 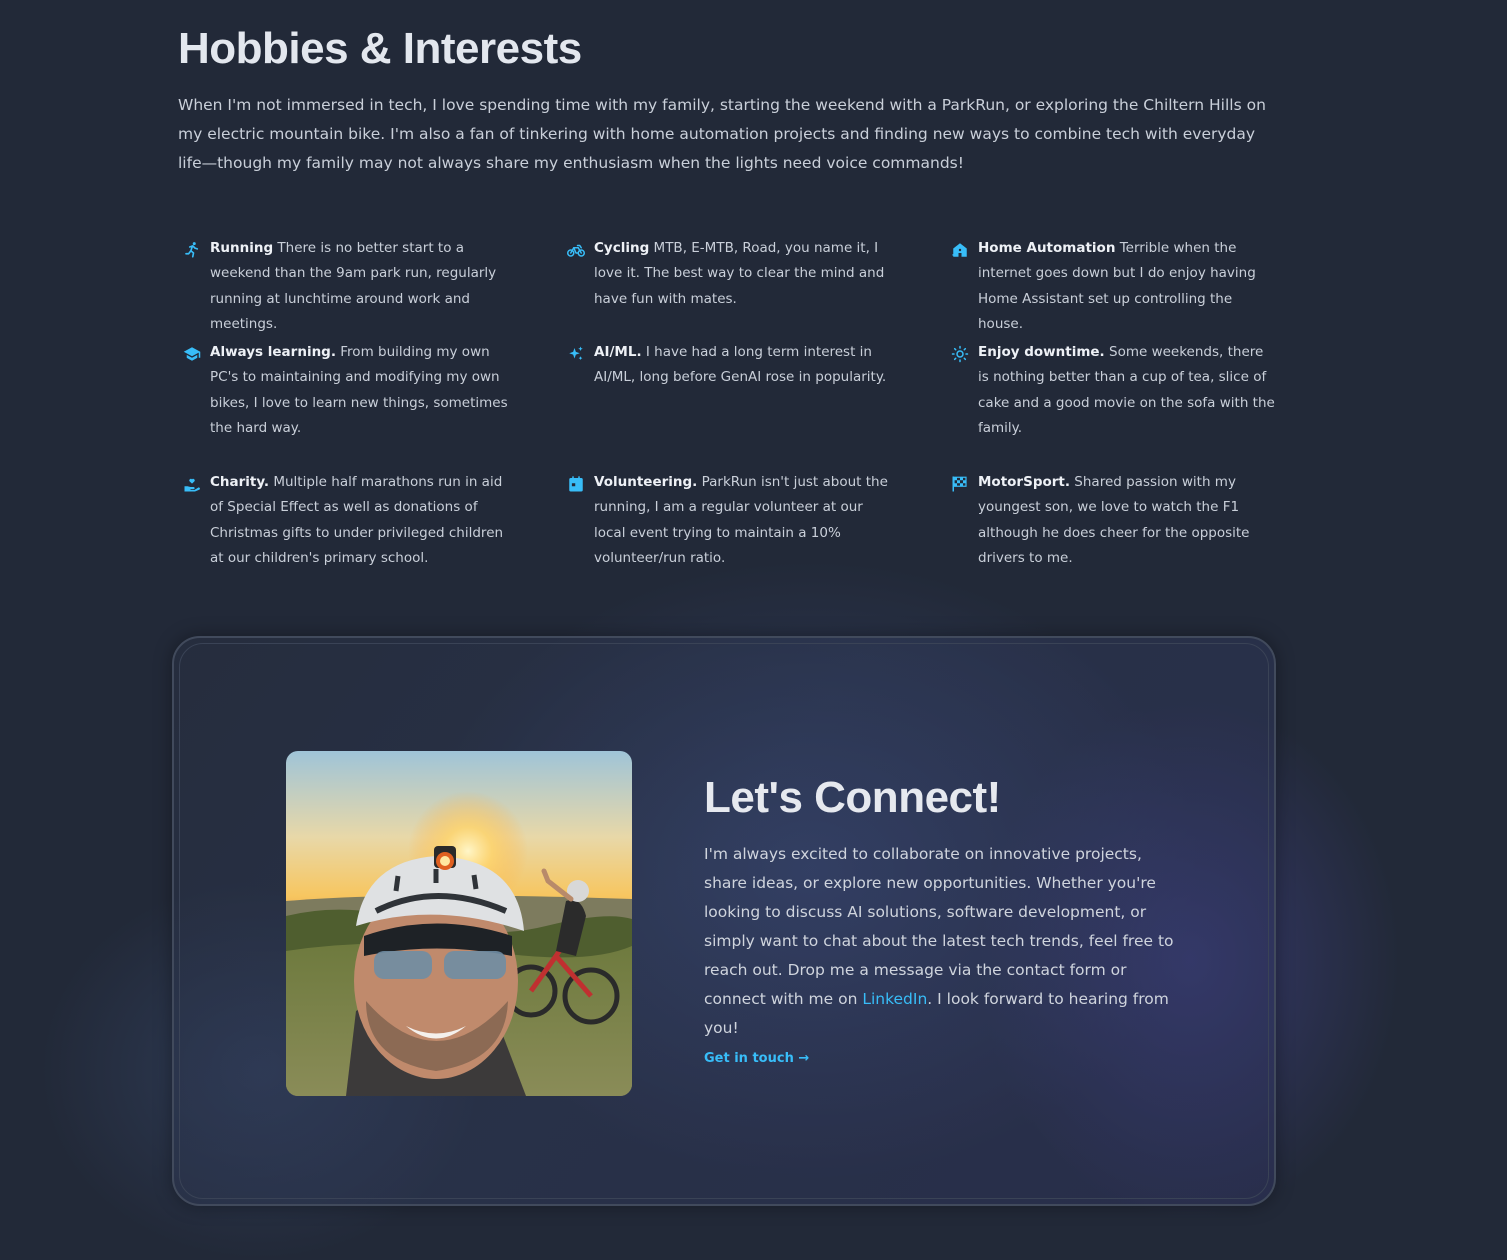 What do you see at coordinates (756, 1058) in the screenshot?
I see `get-in-touch-link: Get in touch →` at bounding box center [756, 1058].